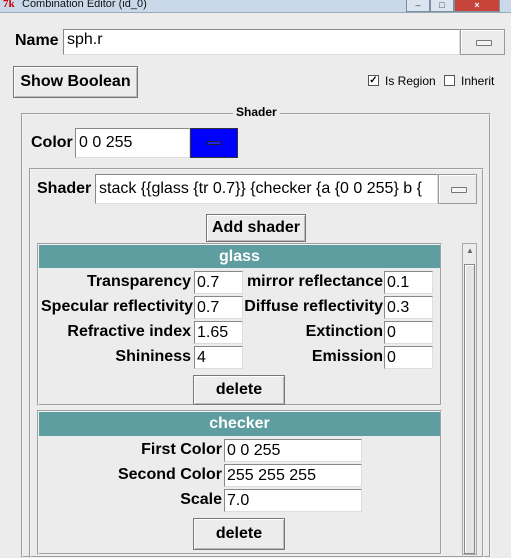 The width and height of the screenshot is (511, 558). What do you see at coordinates (408, 357) in the screenshot?
I see `emission-input: 0` at bounding box center [408, 357].